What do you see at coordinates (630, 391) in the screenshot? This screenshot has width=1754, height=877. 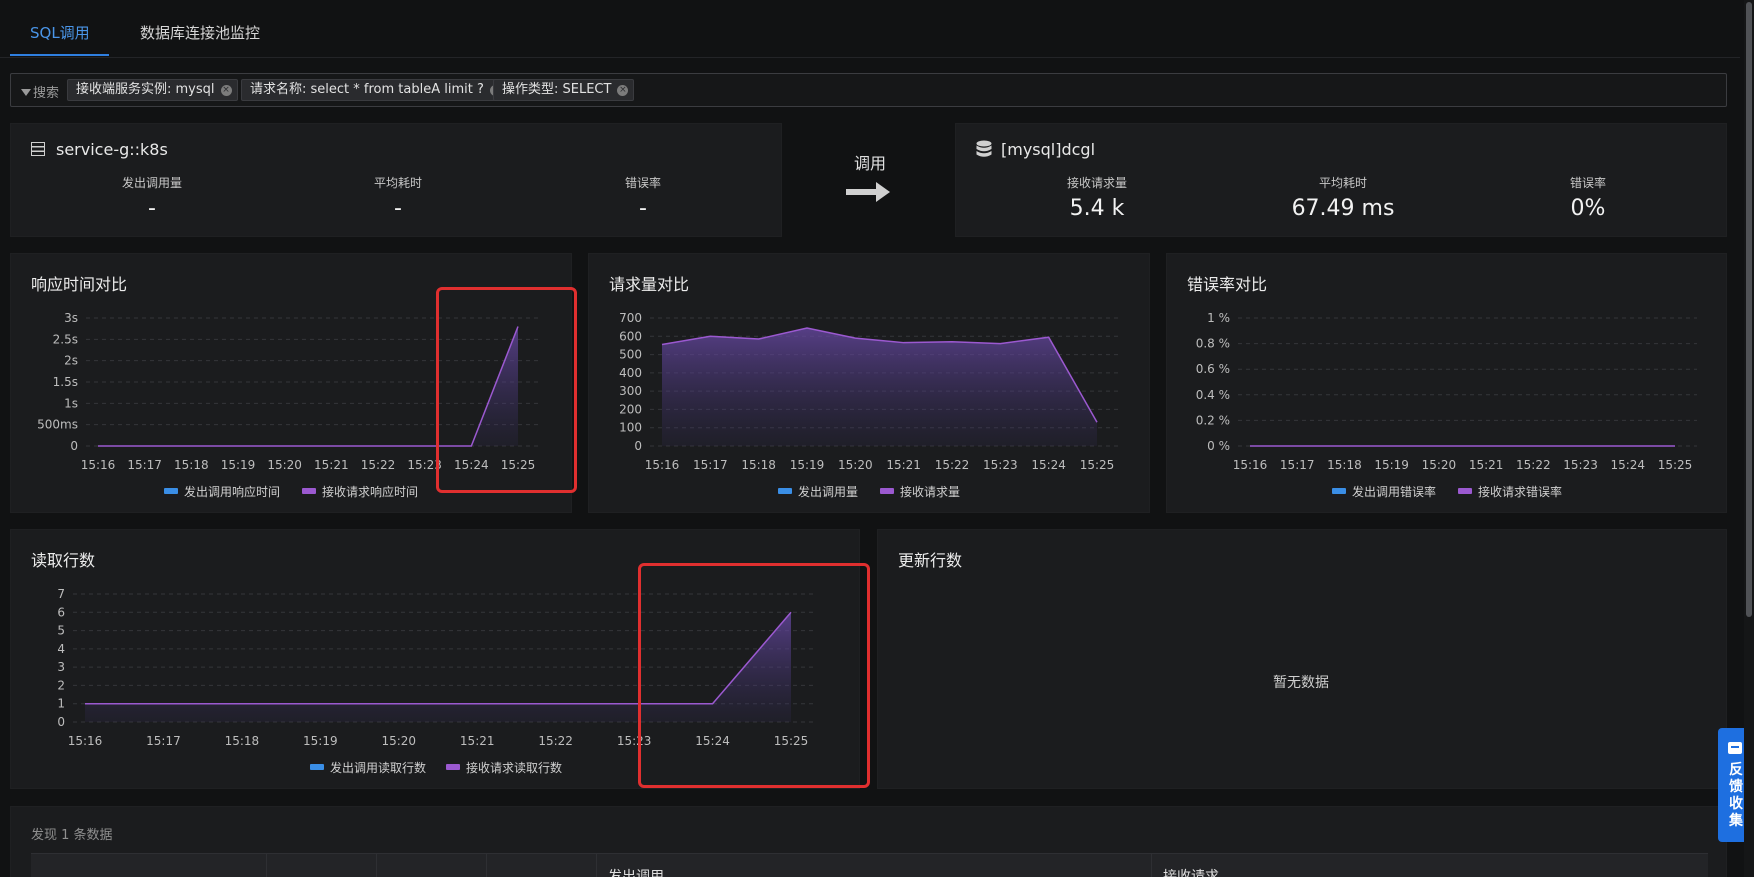 I see `y-tick-label: 300` at bounding box center [630, 391].